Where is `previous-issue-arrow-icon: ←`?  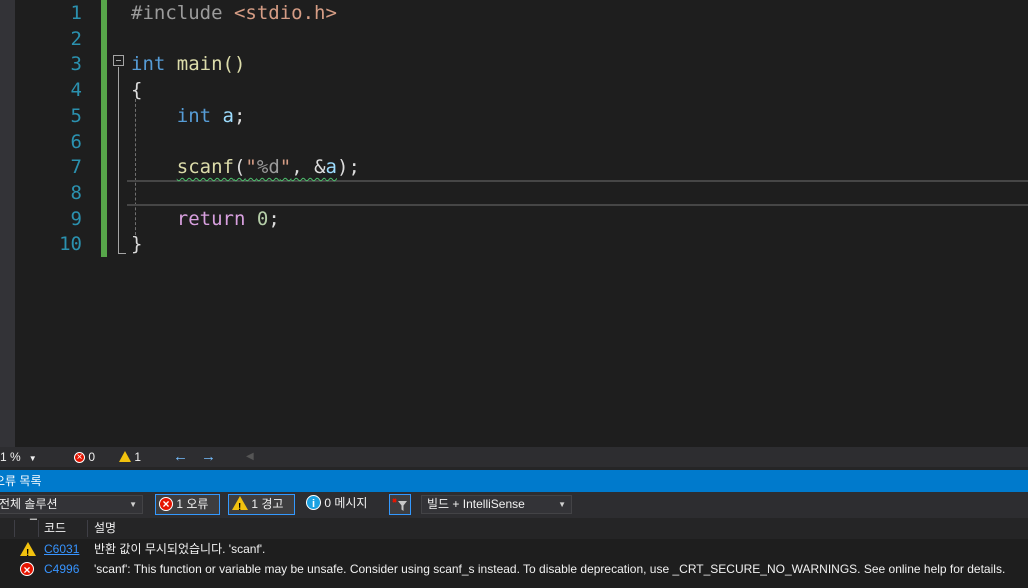 previous-issue-arrow-icon: ← is located at coordinates (180, 457).